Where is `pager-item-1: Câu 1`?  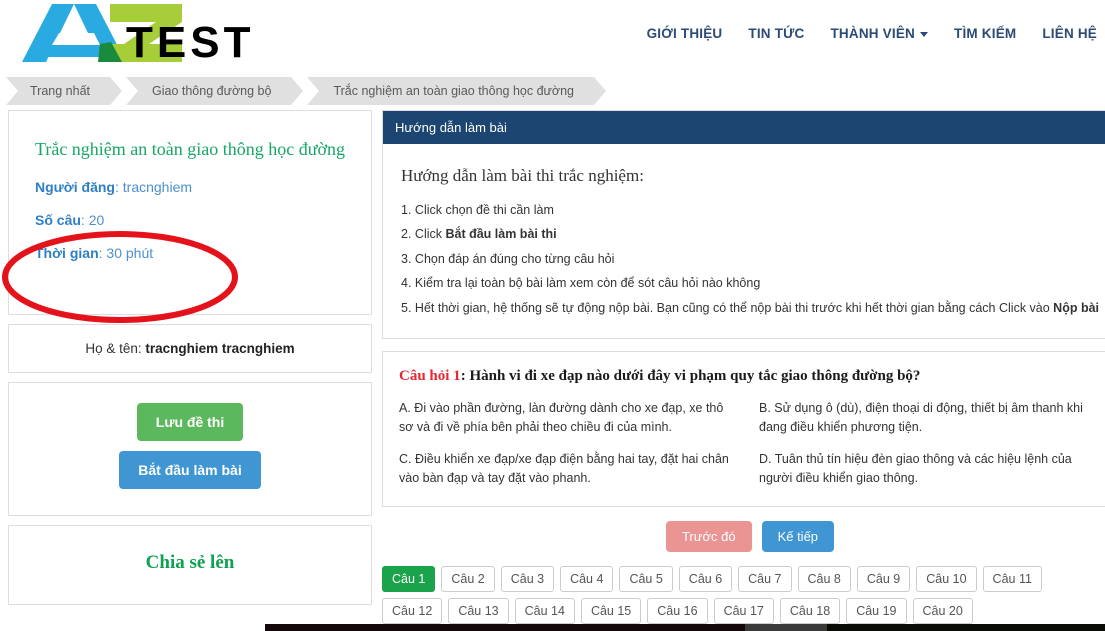 pager-item-1: Câu 1 is located at coordinates (409, 579).